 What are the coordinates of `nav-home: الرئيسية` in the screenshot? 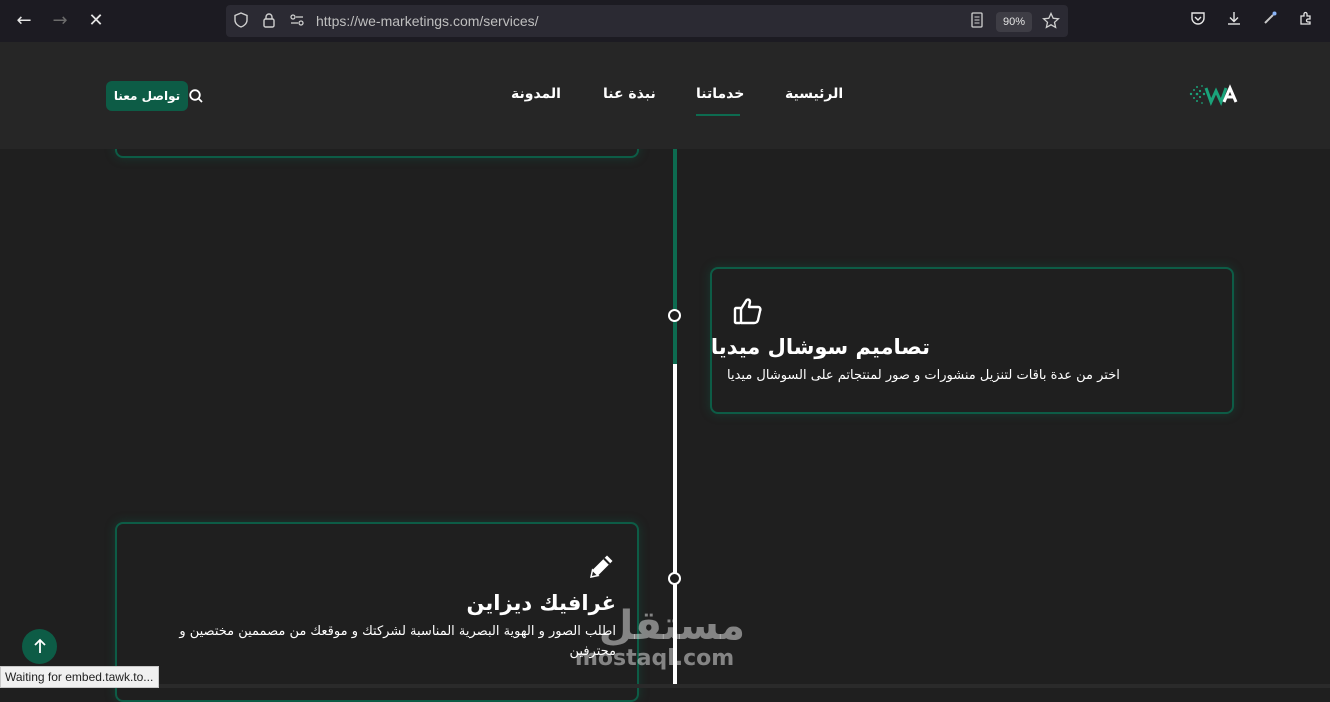 It's located at (814, 94).